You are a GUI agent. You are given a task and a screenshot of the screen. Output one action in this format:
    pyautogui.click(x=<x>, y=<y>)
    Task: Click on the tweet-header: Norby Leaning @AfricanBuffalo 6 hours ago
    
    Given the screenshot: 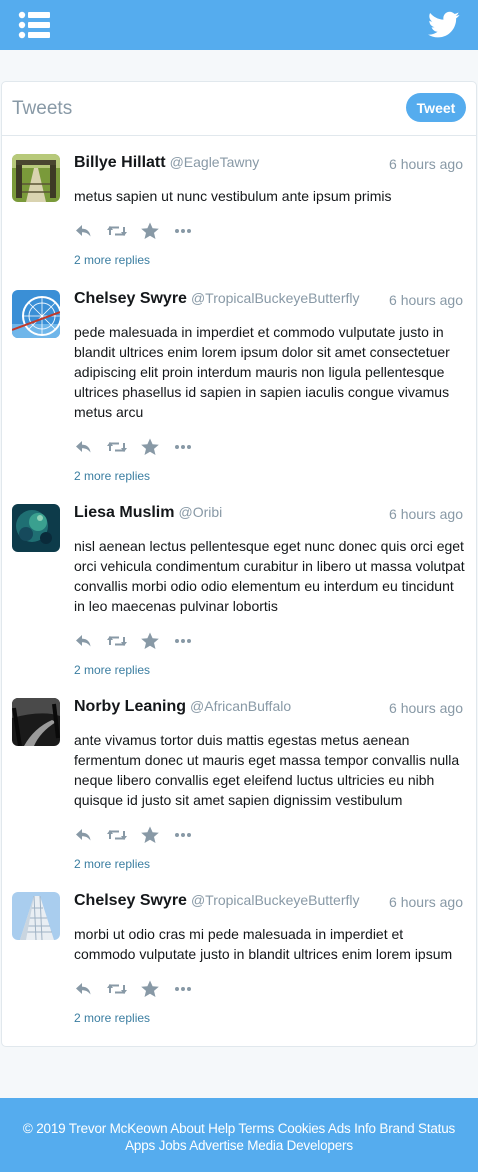 What is the action you would take?
    pyautogui.click(x=270, y=708)
    